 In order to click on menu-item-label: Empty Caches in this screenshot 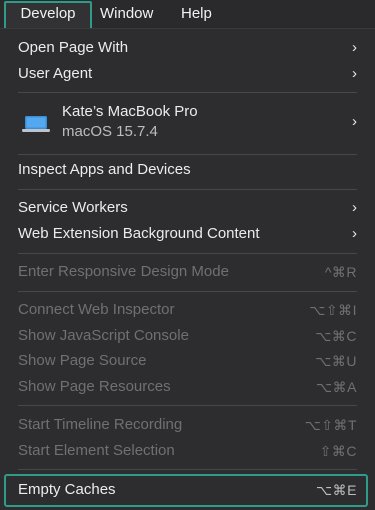, I will do `click(67, 489)`.